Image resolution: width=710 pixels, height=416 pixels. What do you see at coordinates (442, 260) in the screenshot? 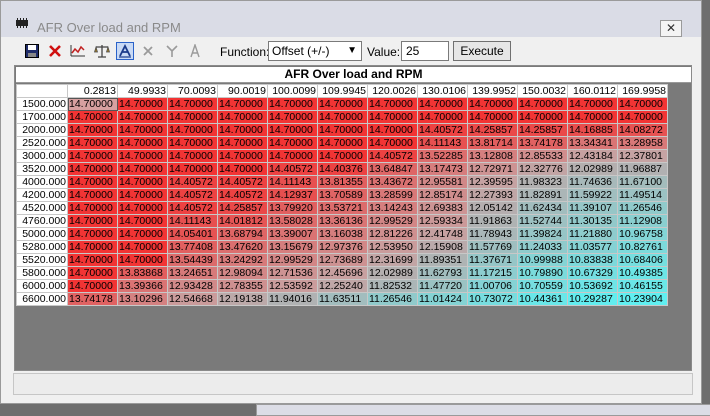
I see `table-cell: 11.89351` at bounding box center [442, 260].